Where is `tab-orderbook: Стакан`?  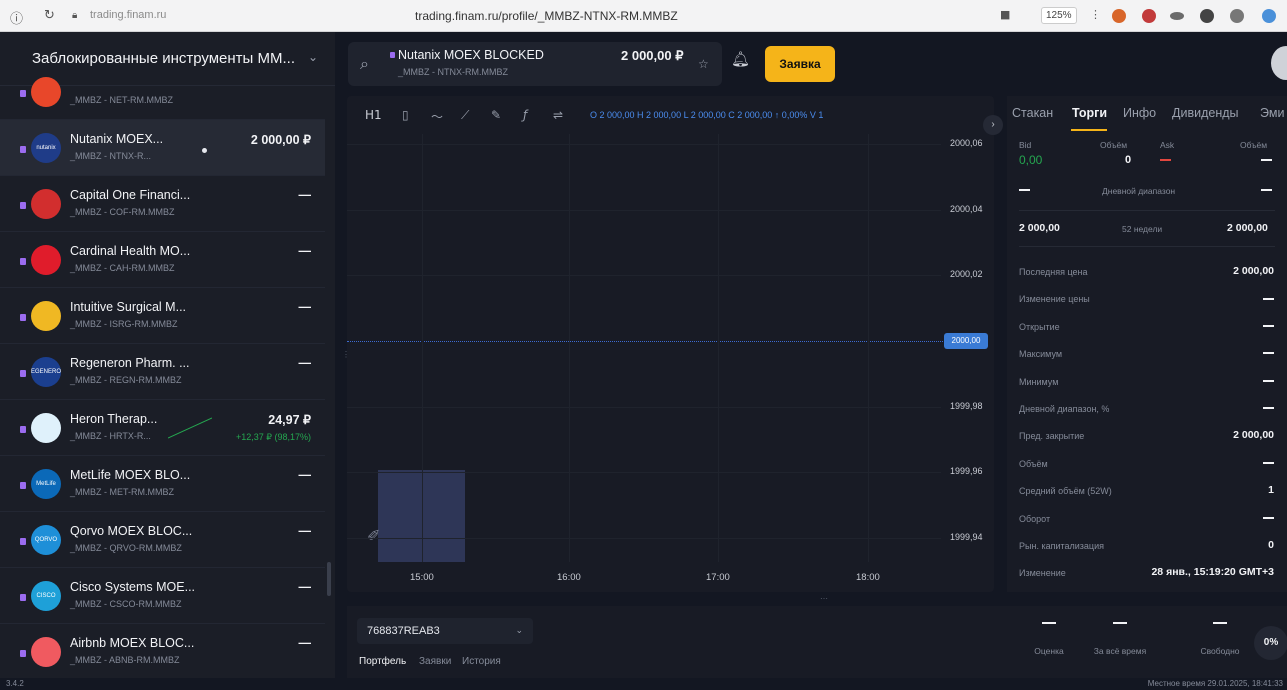
tab-orderbook: Стакан is located at coordinates (1032, 113).